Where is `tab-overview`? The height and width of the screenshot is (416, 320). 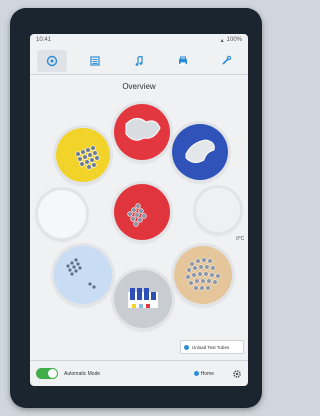
tab-overview is located at coordinates (51, 61).